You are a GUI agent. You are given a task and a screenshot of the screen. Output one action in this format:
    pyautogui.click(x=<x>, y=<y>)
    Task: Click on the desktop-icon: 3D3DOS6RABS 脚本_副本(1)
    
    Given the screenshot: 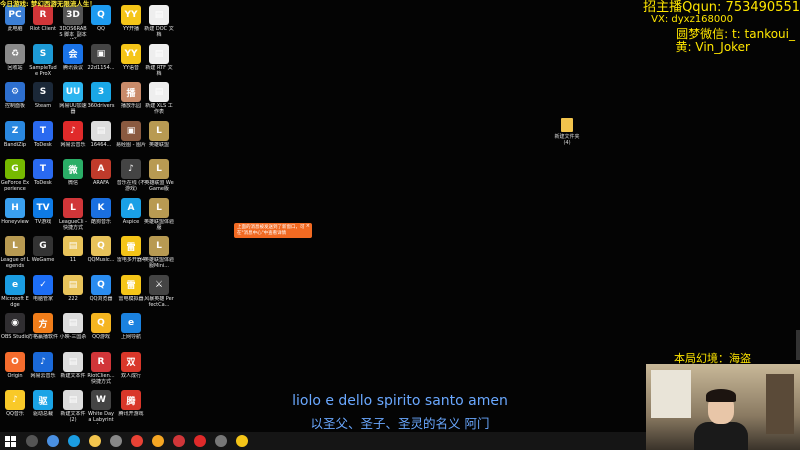 What is the action you would take?
    pyautogui.click(x=73, y=23)
    